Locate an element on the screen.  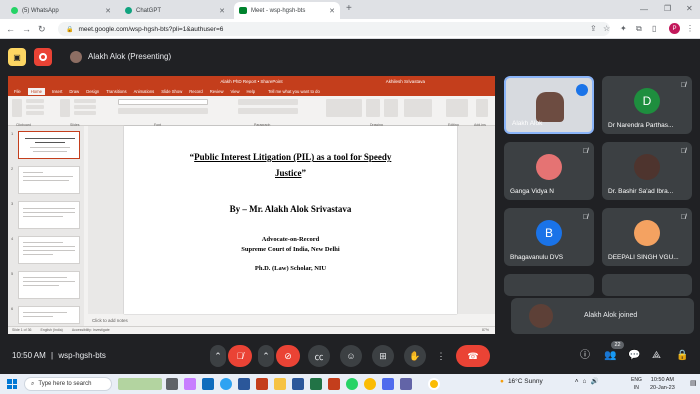
tab-whatsapp: (5) WhatsApp ✕ is located at coordinates (61, 10).